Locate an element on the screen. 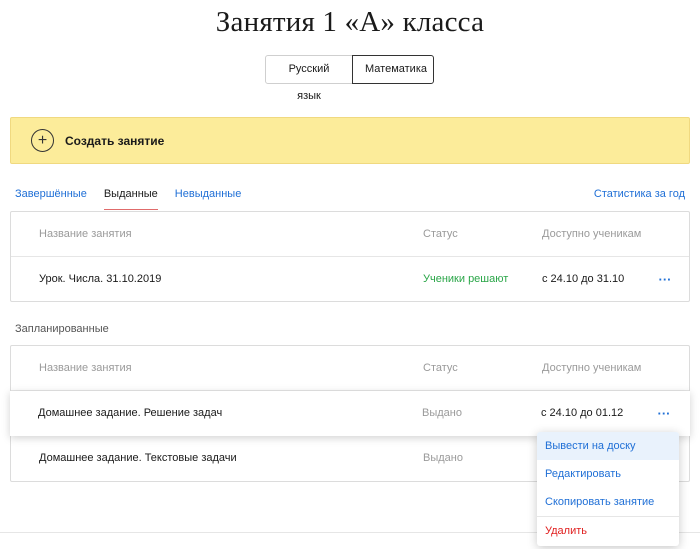 The height and width of the screenshot is (549, 700). subject-russian-button: Русский язык is located at coordinates (309, 78).